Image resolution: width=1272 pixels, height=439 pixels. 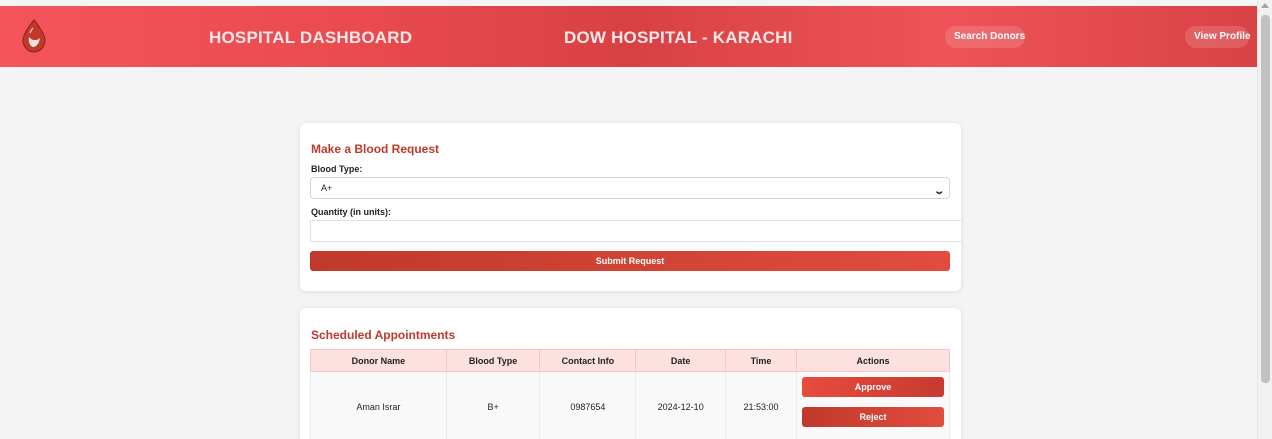 I want to click on approve-button: Approve, so click(x=872, y=387).